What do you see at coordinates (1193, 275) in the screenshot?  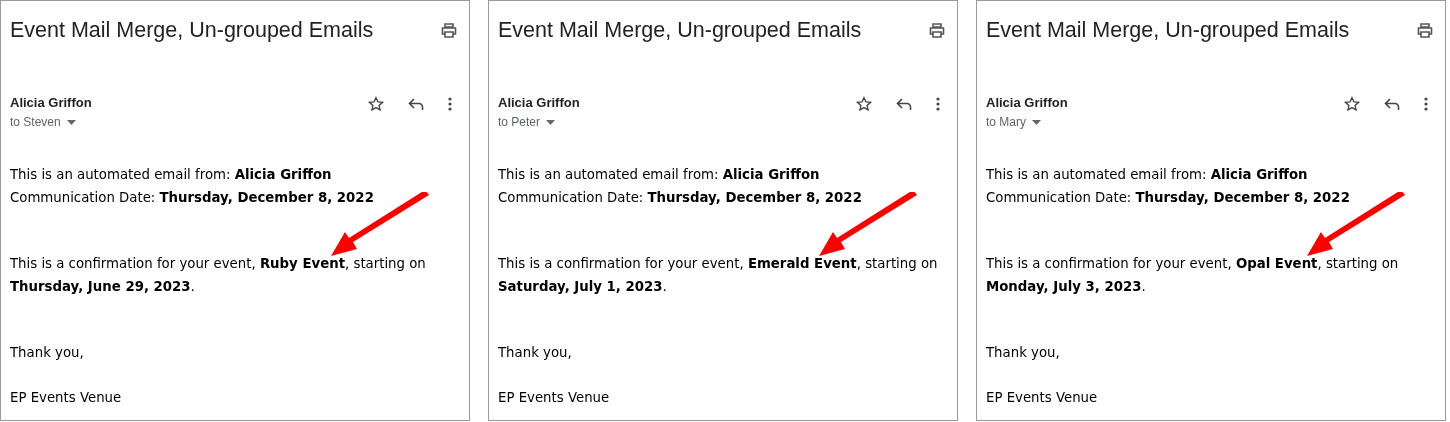 I see `body-text: This is a confirmation for your event, Opal Event, starting on Monday, July 3, 2023.` at bounding box center [1193, 275].